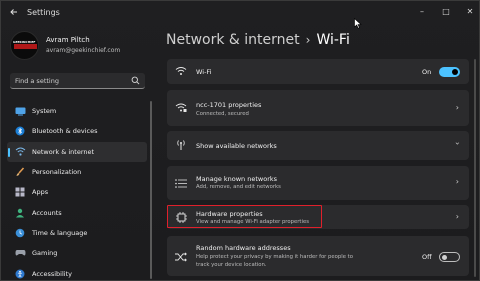 This screenshot has height=281, width=480. What do you see at coordinates (45, 253) in the screenshot?
I see `sidebar-item-label: Gaming` at bounding box center [45, 253].